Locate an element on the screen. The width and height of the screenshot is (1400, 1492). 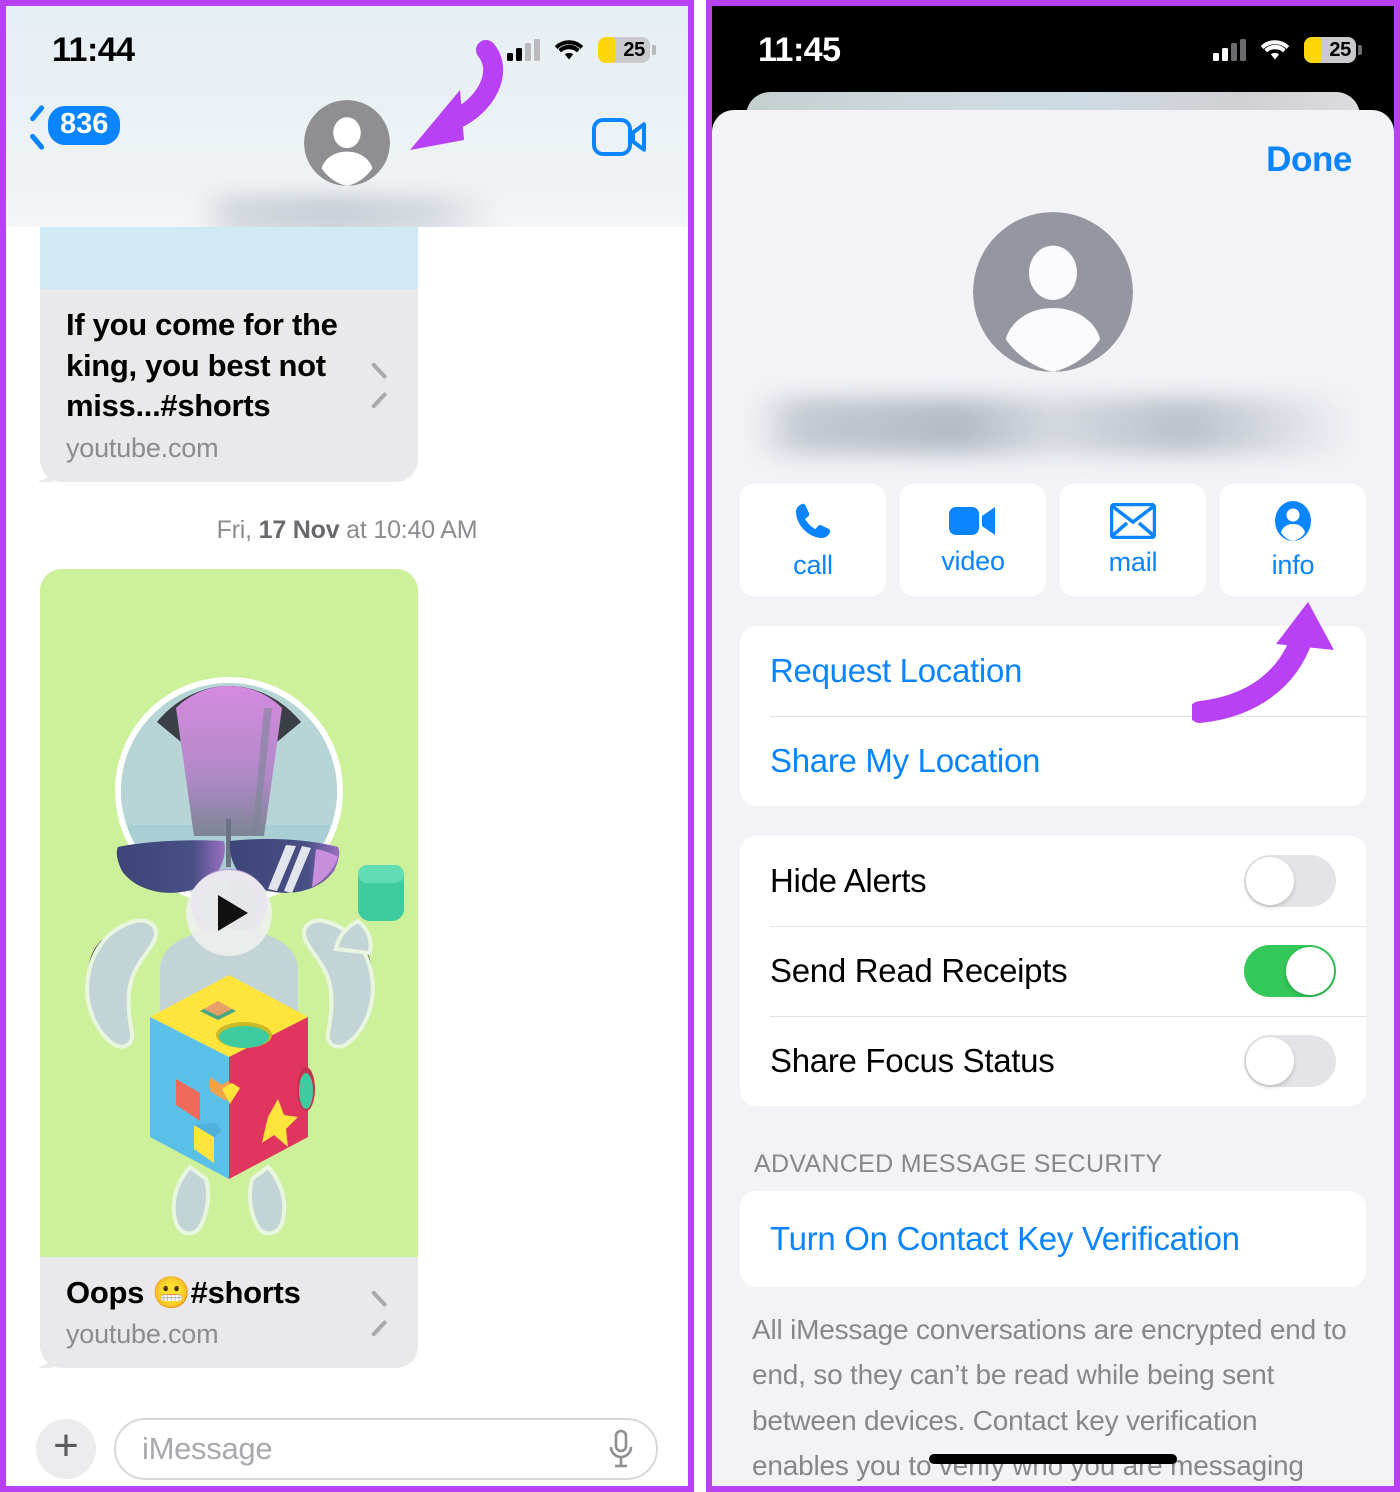
add-attachment-button: + is located at coordinates (66, 1449).